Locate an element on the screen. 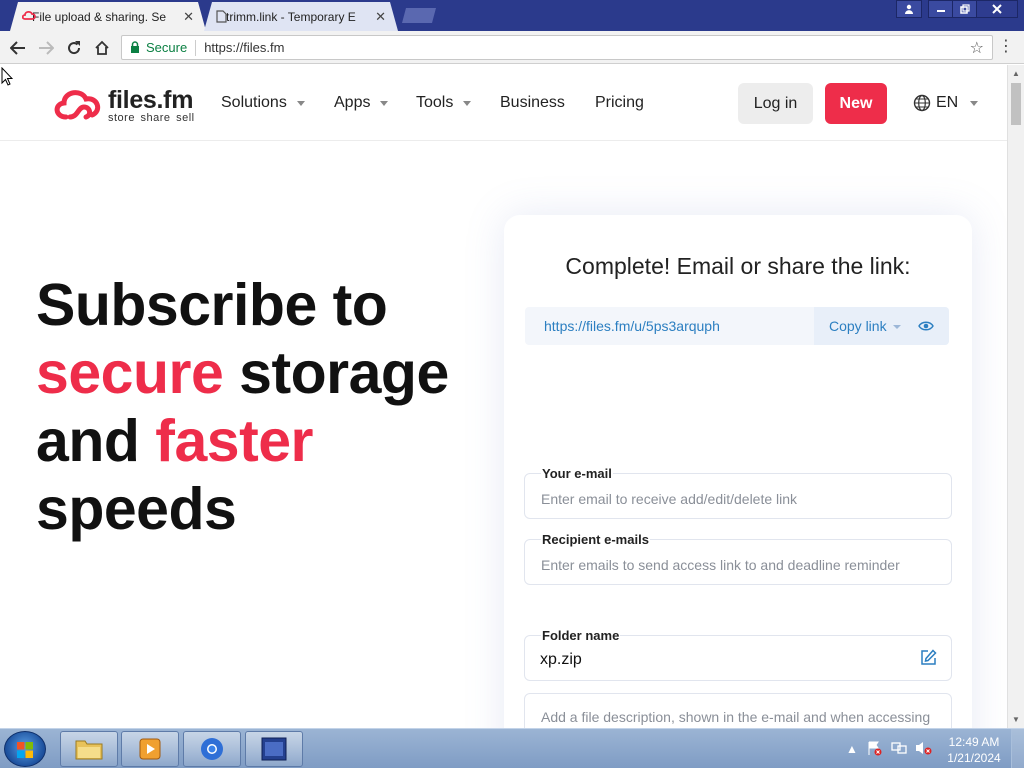 This screenshot has width=1024, height=768. folder-name-label: Folder name is located at coordinates (581, 635).